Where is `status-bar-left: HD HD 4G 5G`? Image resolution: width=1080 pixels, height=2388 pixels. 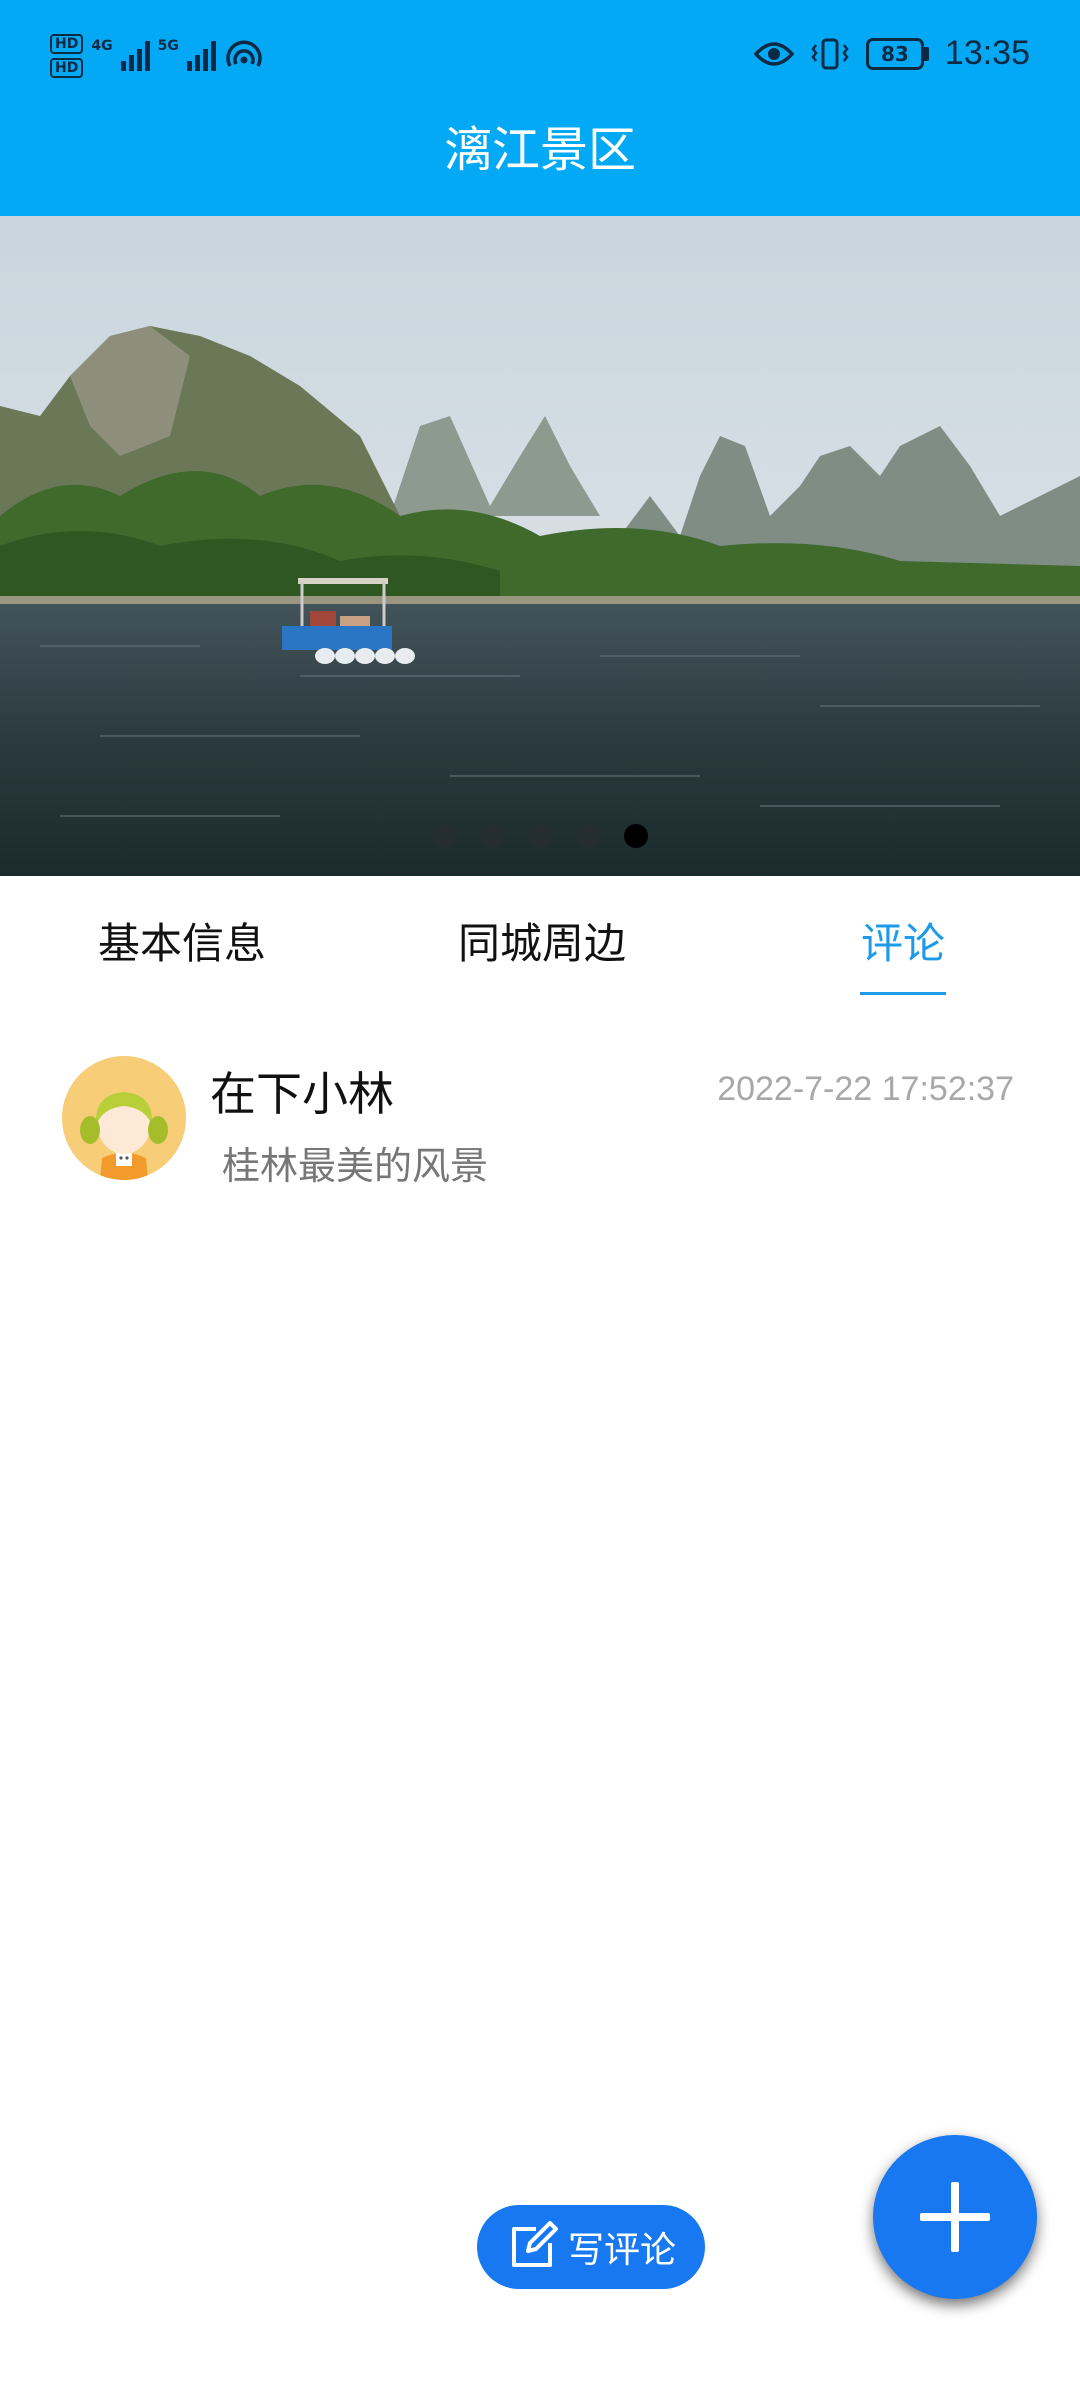
status-bar-left: HD HD 4G 5G is located at coordinates (157, 56).